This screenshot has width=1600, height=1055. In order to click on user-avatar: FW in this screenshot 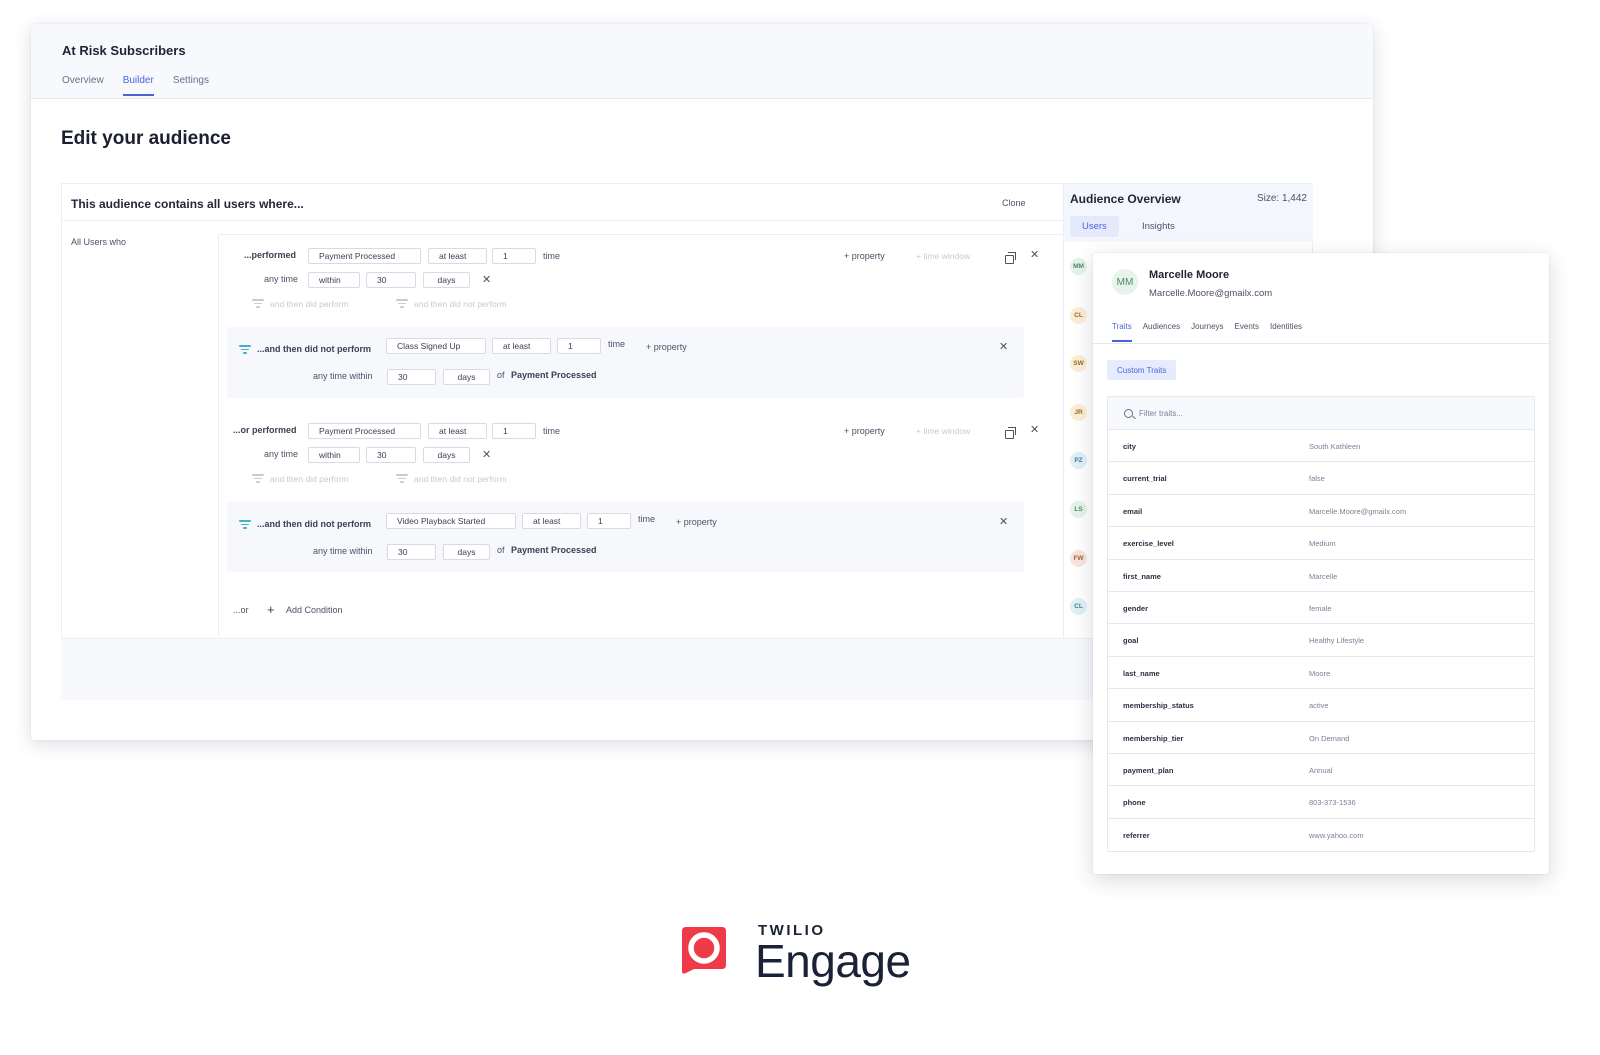, I will do `click(1078, 558)`.